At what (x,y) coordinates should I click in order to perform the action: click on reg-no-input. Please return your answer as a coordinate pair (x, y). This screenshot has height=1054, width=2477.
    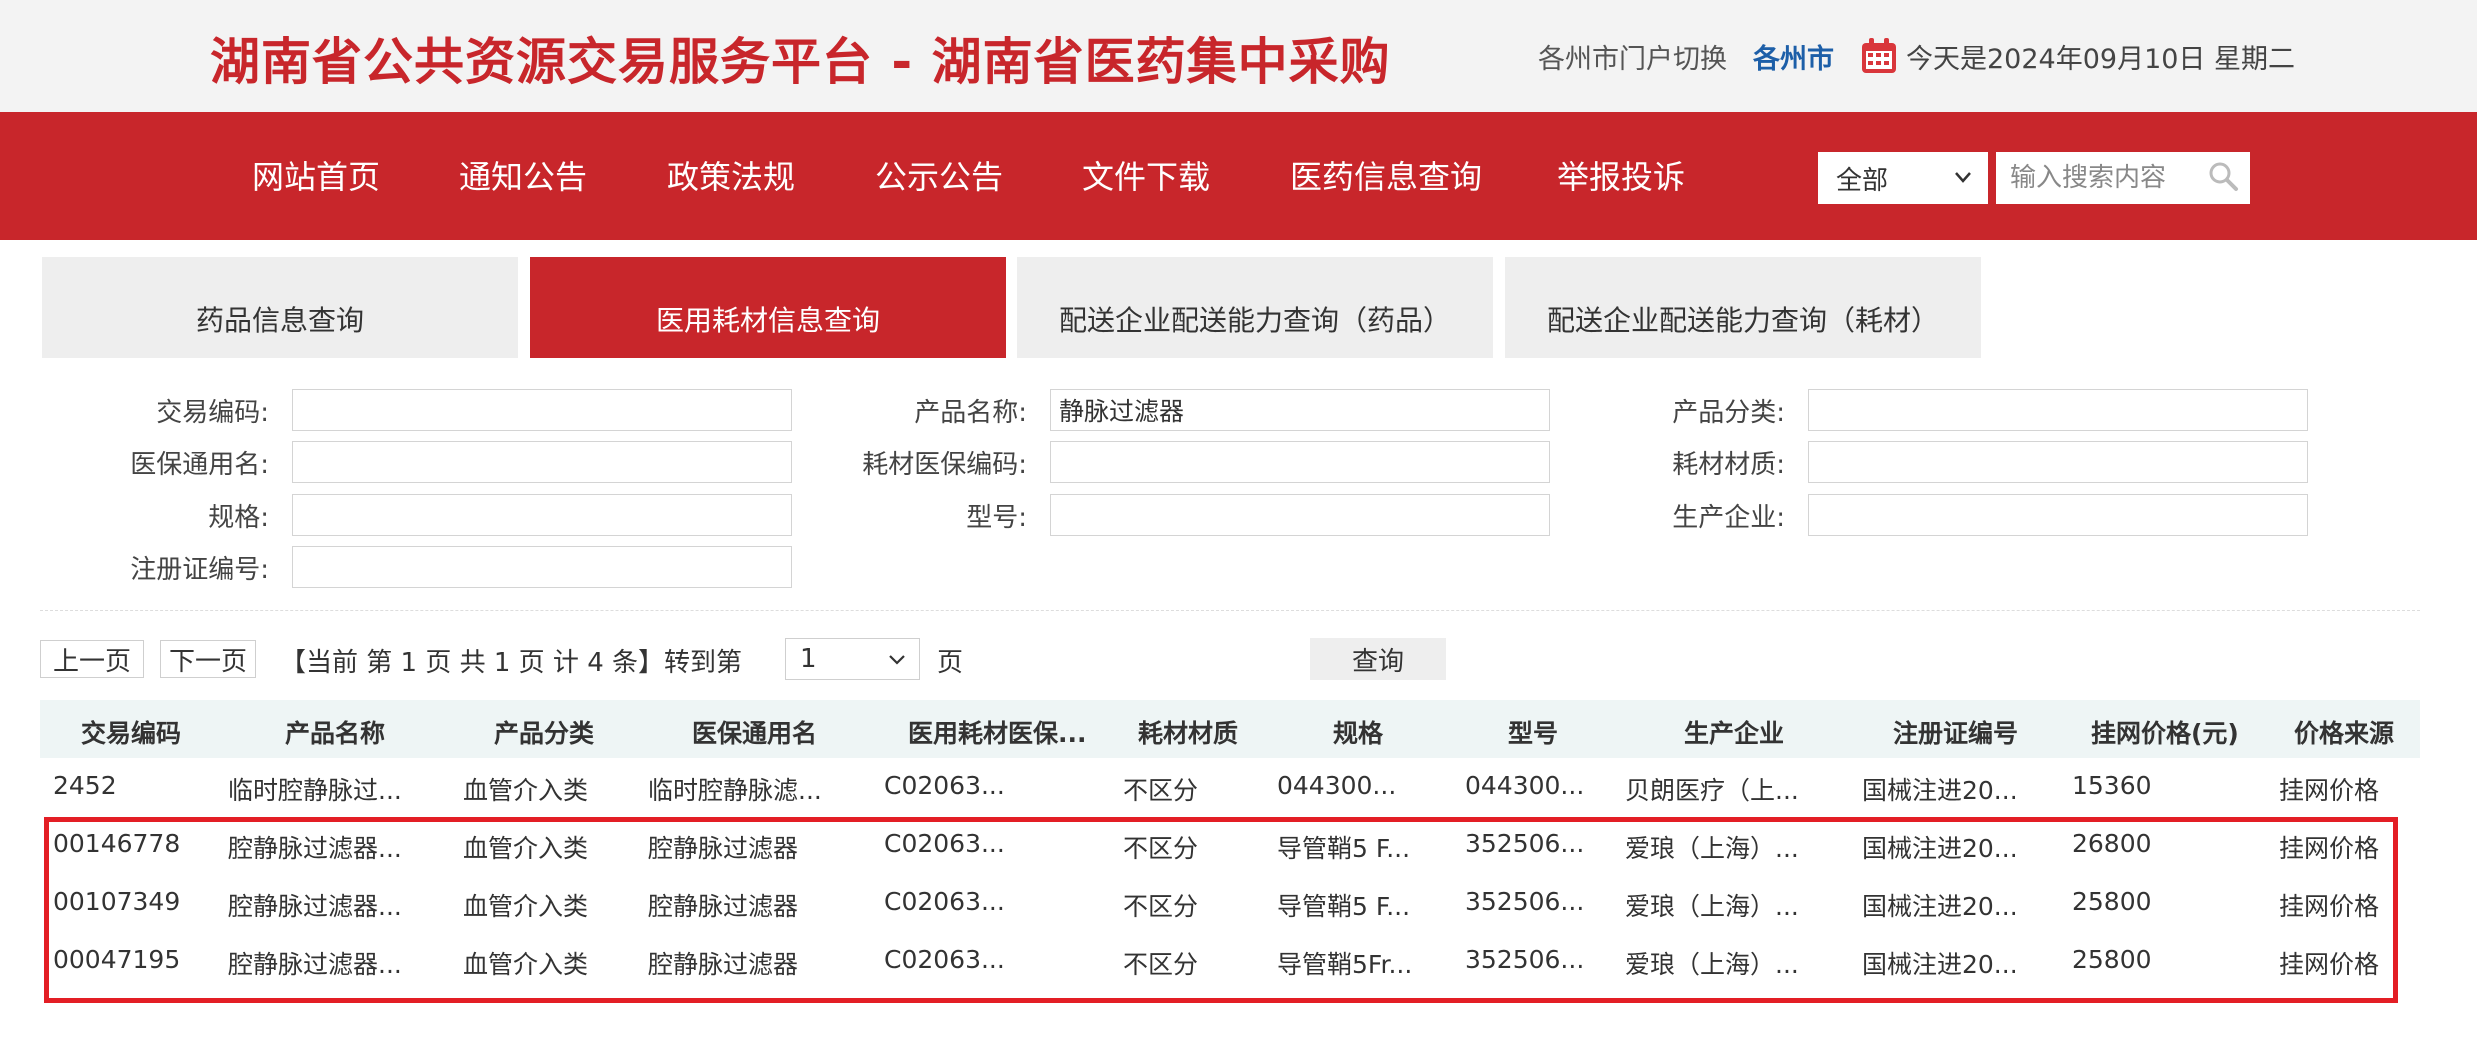
    Looking at the image, I should click on (542, 567).